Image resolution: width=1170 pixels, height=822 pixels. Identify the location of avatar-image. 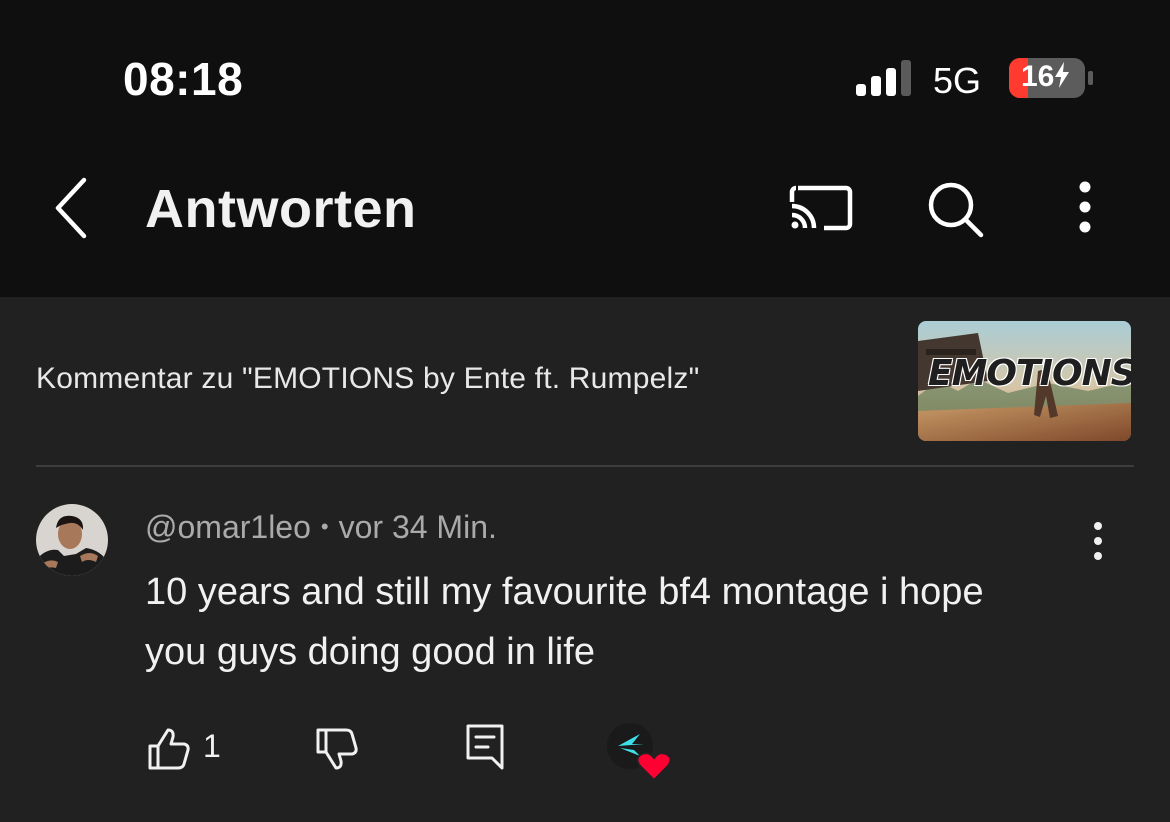
(72, 540).